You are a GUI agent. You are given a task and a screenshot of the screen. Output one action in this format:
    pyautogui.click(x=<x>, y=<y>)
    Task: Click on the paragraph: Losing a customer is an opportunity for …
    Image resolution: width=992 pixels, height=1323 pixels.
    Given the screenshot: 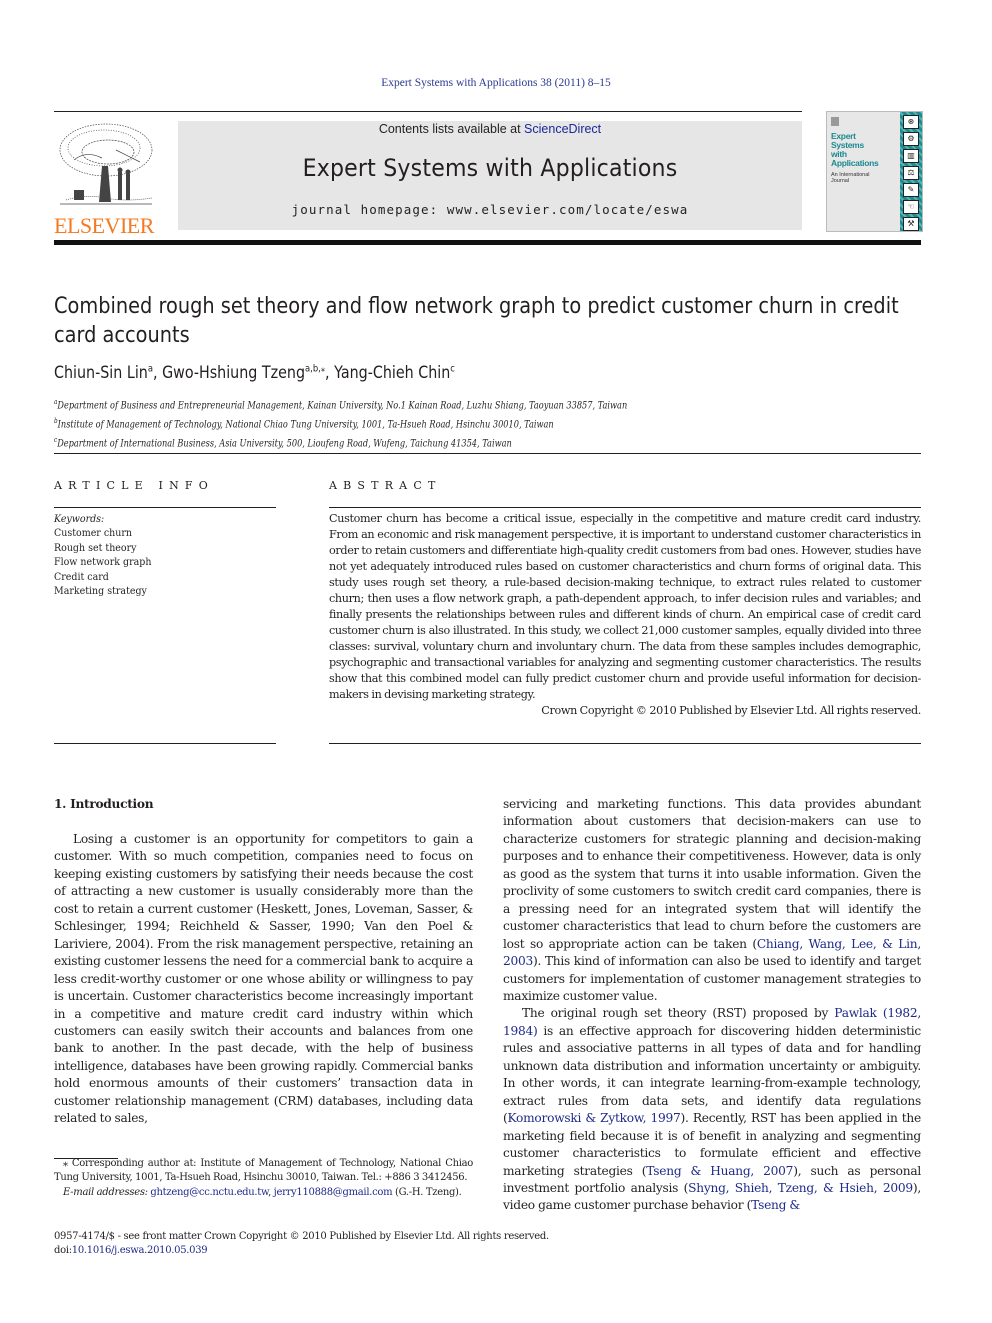 What is the action you would take?
    pyautogui.click(x=263, y=979)
    